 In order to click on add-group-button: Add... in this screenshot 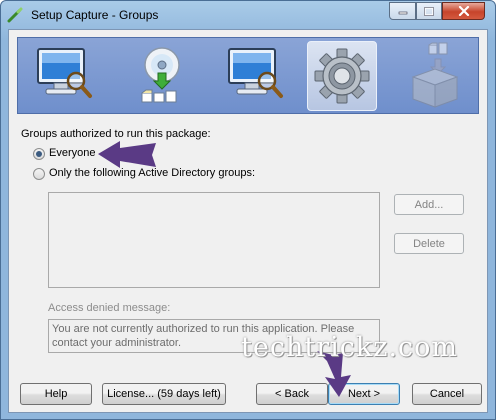, I will do `click(429, 204)`.